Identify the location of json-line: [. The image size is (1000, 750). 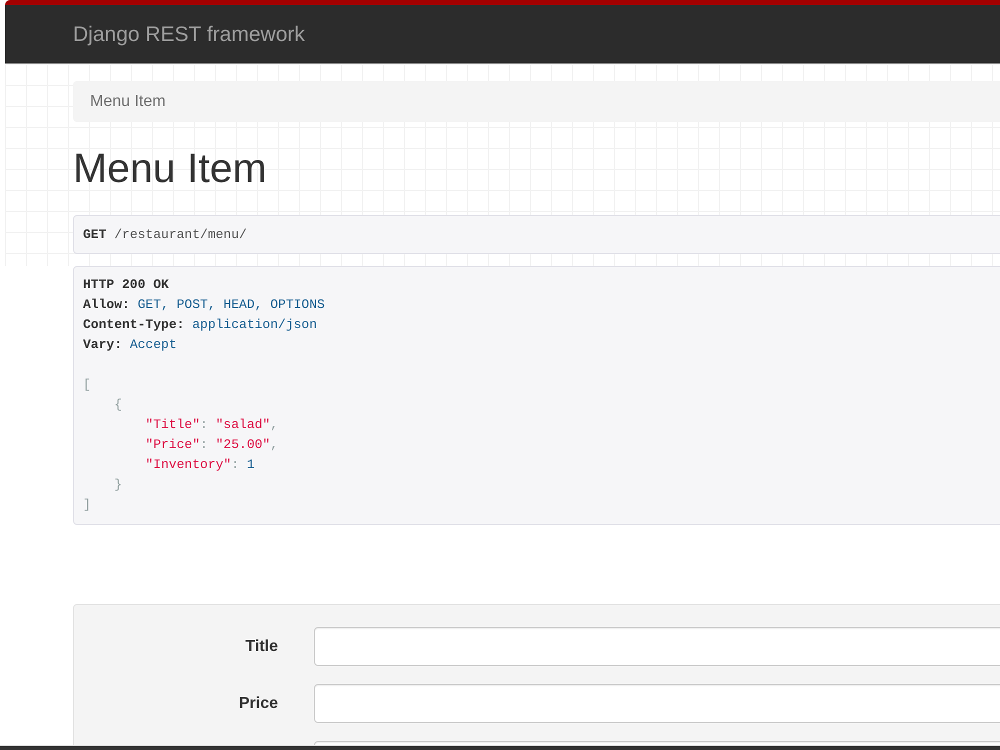
(87, 385).